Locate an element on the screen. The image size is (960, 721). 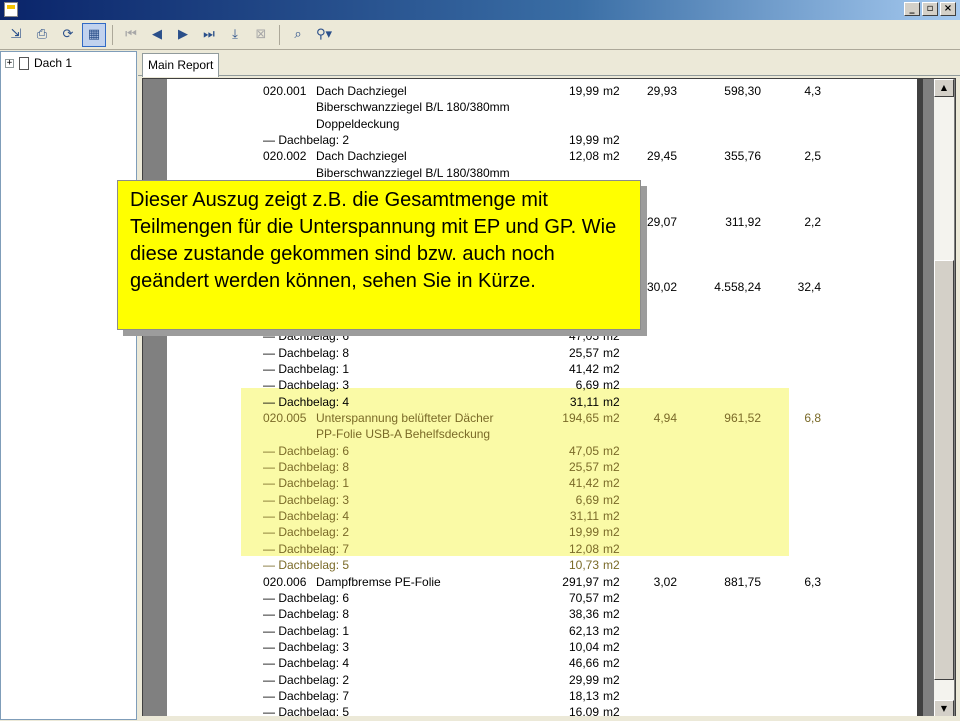
export-icon: ⇲ is located at coordinates (16, 35).